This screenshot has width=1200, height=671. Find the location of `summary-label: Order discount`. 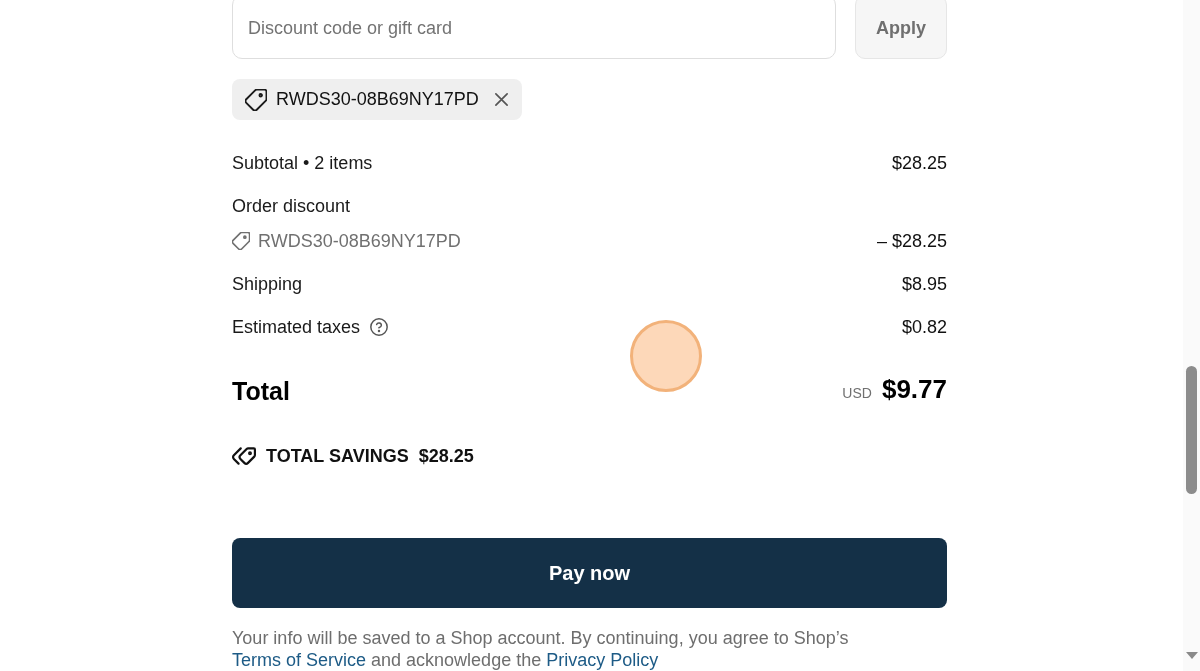

summary-label: Order discount is located at coordinates (291, 206).